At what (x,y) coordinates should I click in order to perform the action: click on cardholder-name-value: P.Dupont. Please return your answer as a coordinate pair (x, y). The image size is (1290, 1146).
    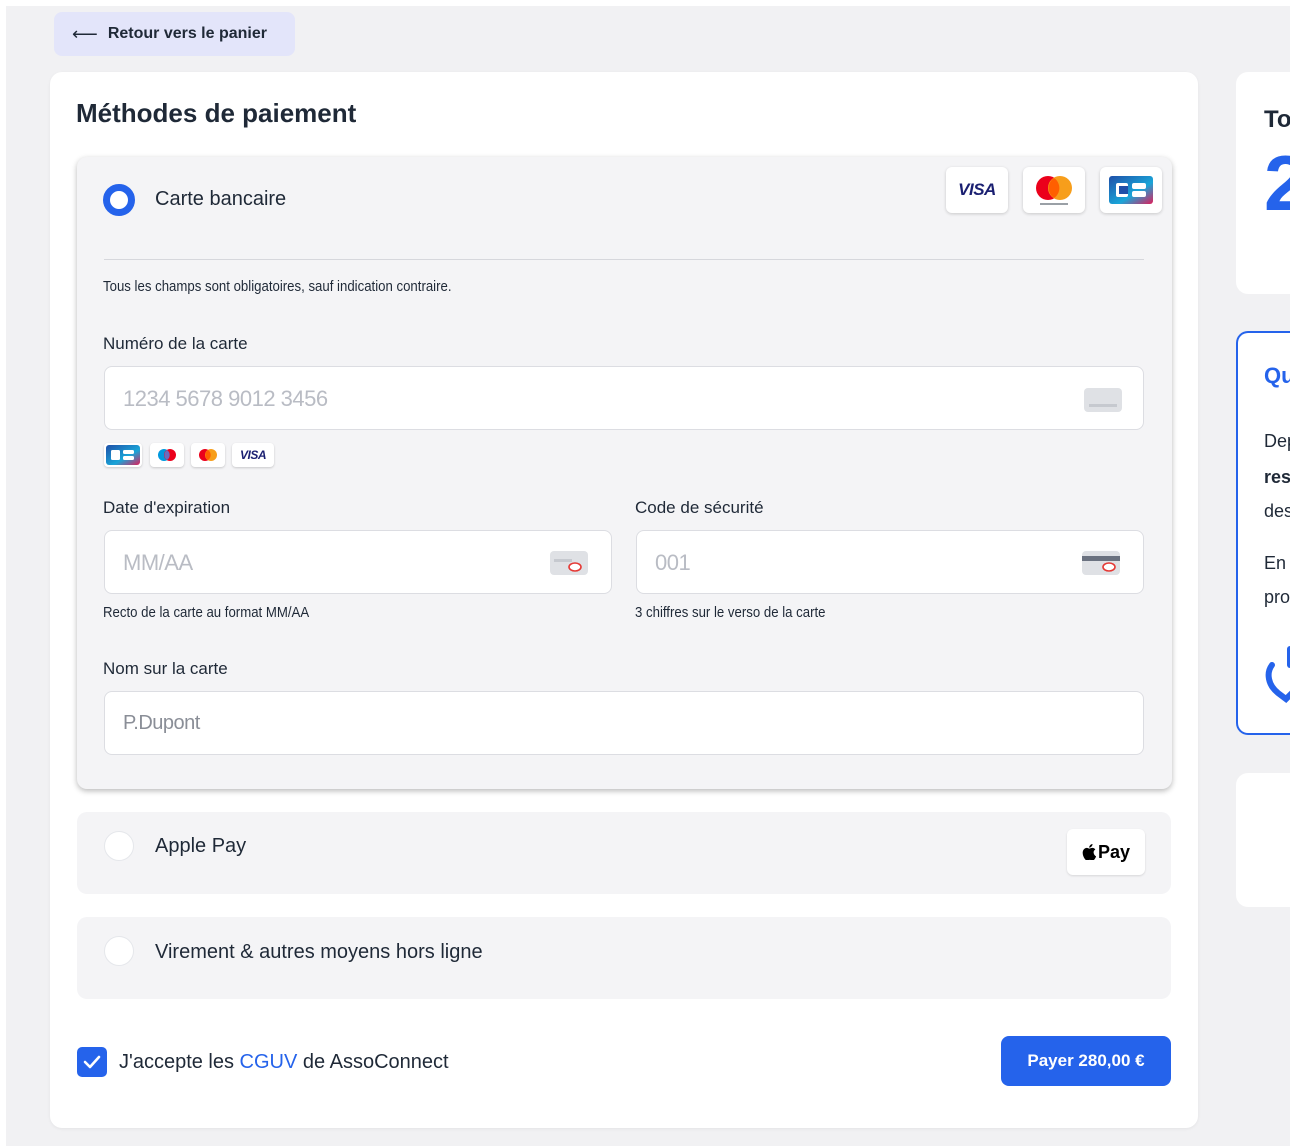
    Looking at the image, I should click on (161, 723).